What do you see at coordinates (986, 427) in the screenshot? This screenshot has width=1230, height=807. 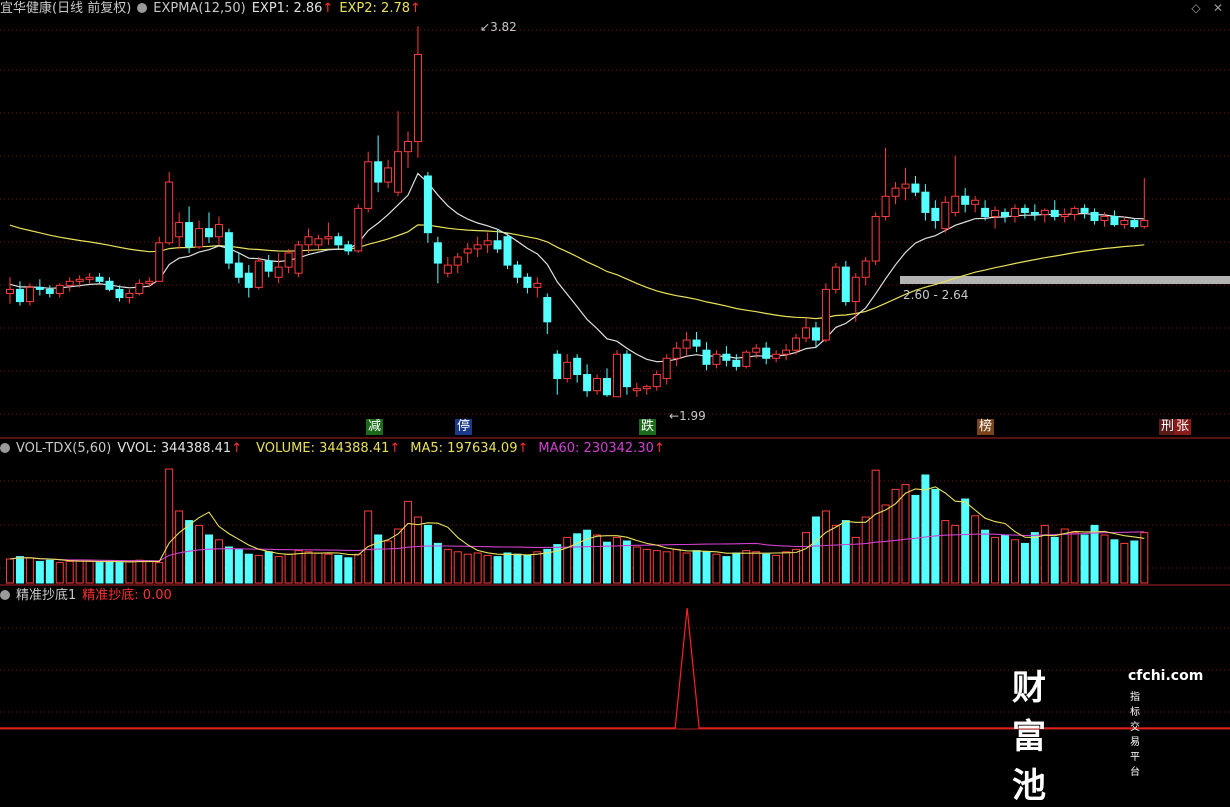 I see `event-marker-list: 榜` at bounding box center [986, 427].